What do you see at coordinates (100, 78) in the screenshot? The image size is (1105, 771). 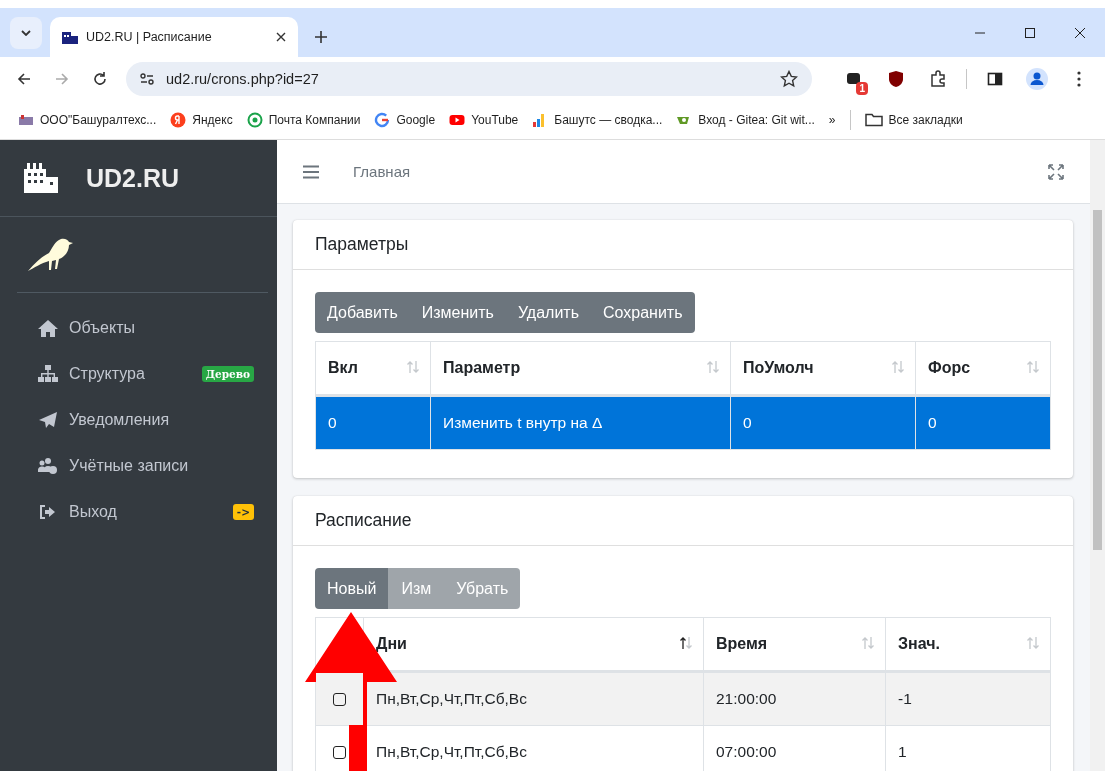 I see `reload-icon` at bounding box center [100, 78].